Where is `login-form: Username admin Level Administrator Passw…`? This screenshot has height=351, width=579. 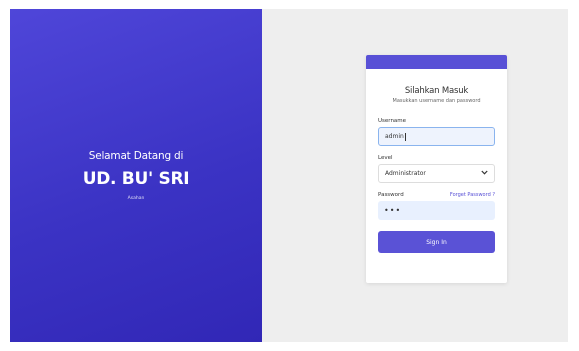 login-form: Username admin Level Administrator Passw… is located at coordinates (436, 185).